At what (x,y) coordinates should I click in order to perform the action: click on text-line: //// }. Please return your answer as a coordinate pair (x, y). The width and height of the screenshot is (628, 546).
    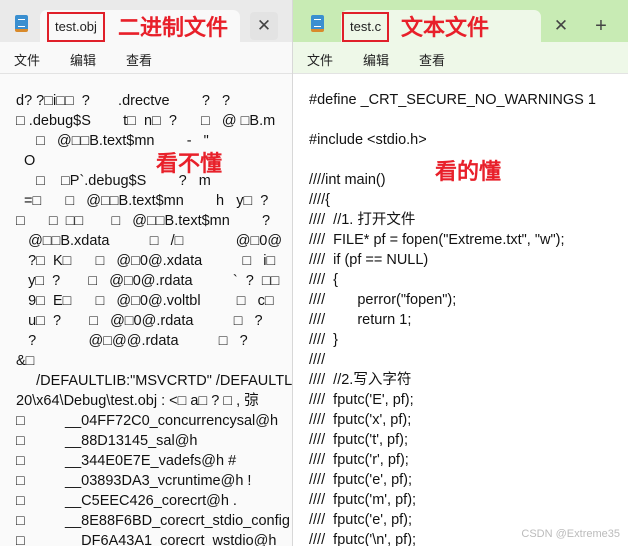
    Looking at the image, I should click on (324, 340).